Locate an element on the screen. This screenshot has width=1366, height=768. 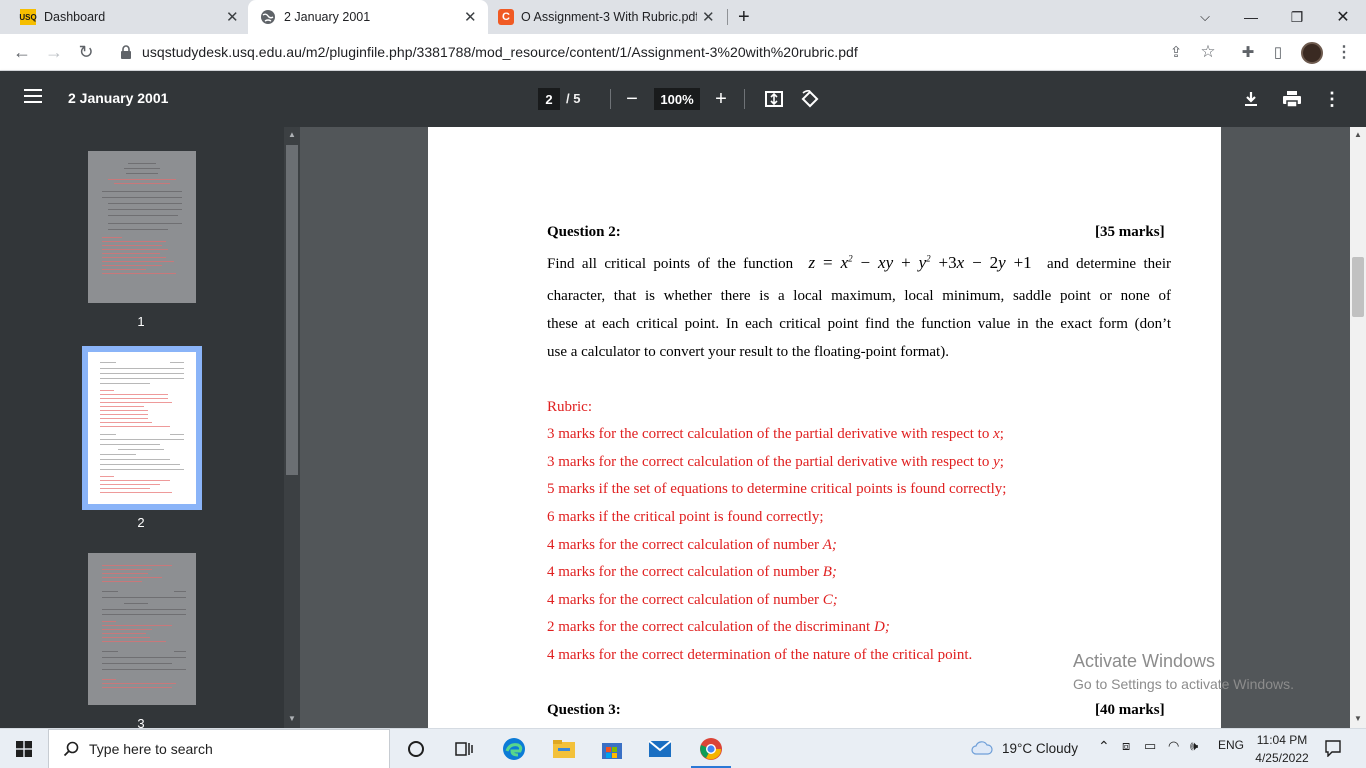
tab-label: O Assignment-3 With Rubric.pdf is located at coordinates (609, 17).